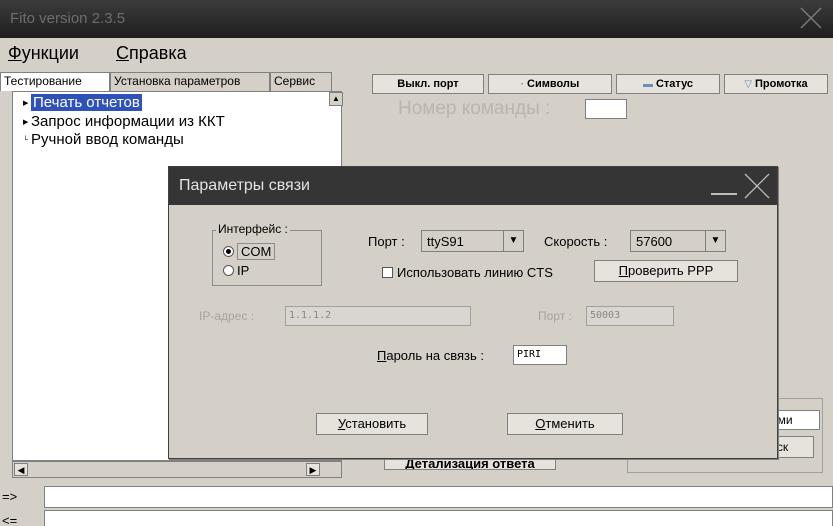 Image resolution: width=833 pixels, height=526 pixels. Describe the element at coordinates (122, 53) in the screenshot. I see `menu-help-mnemonic: С` at that location.